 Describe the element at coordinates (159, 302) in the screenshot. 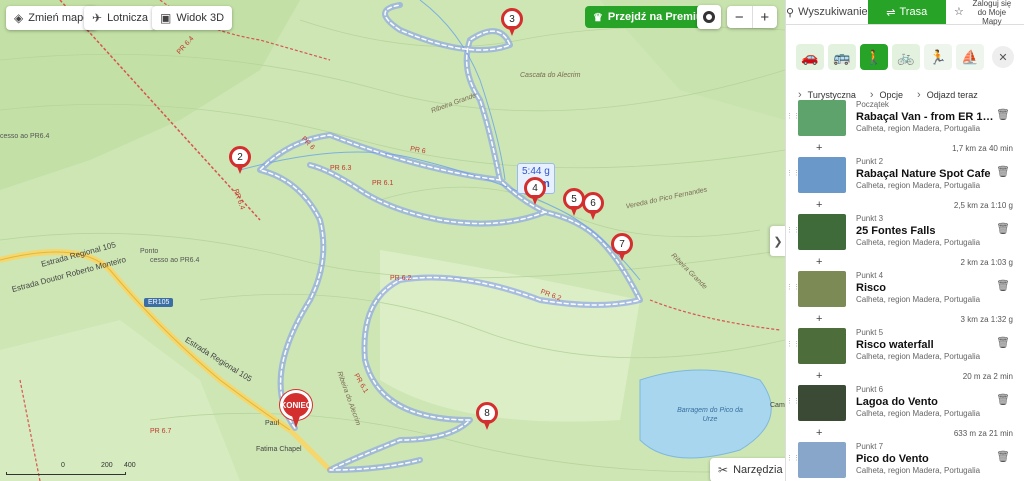

I see `road-badge: ER105` at that location.